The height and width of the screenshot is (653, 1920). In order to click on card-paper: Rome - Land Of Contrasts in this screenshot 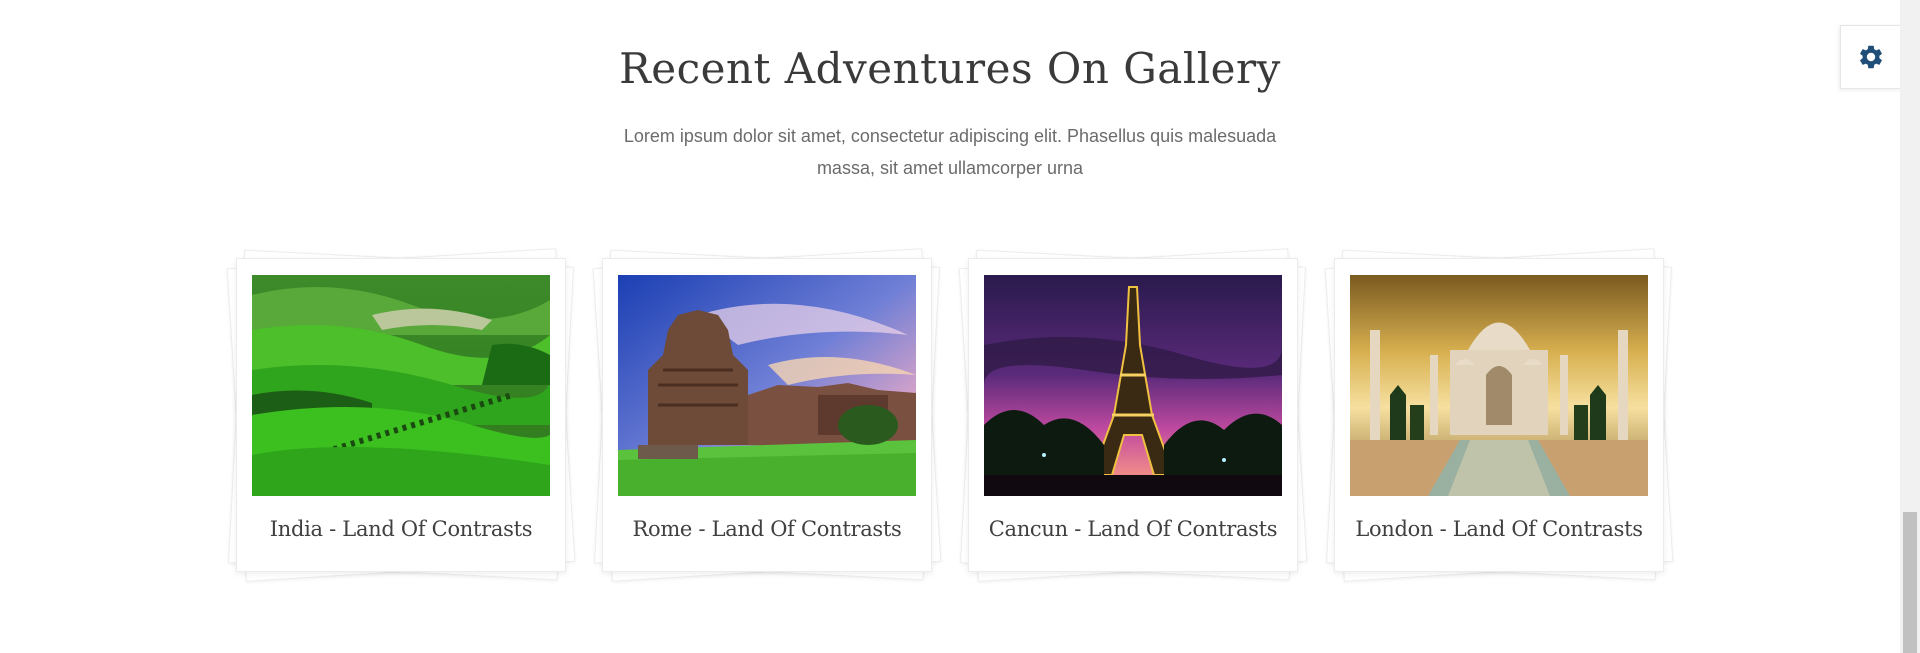, I will do `click(767, 415)`.